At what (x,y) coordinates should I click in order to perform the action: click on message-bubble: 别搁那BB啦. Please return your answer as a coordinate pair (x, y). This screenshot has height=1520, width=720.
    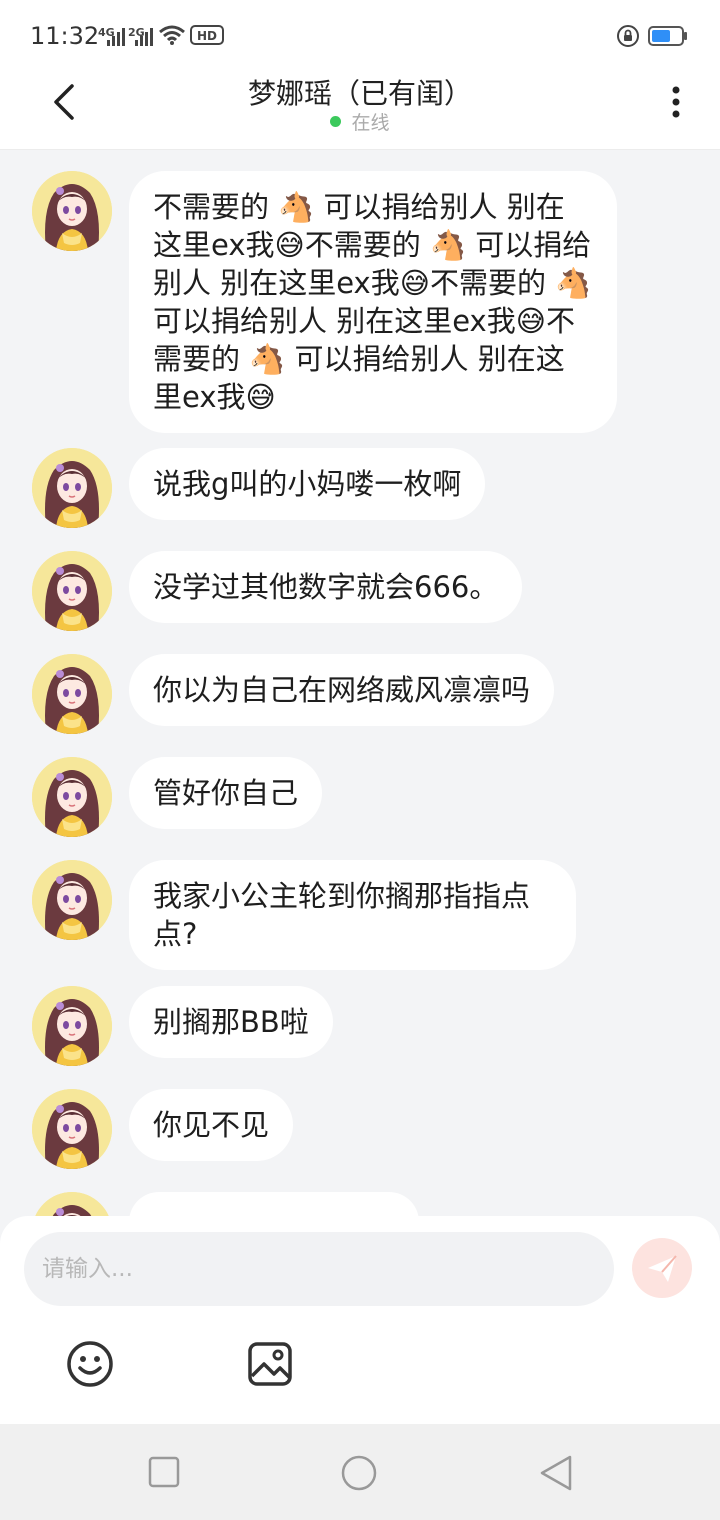
    Looking at the image, I should click on (231, 1022).